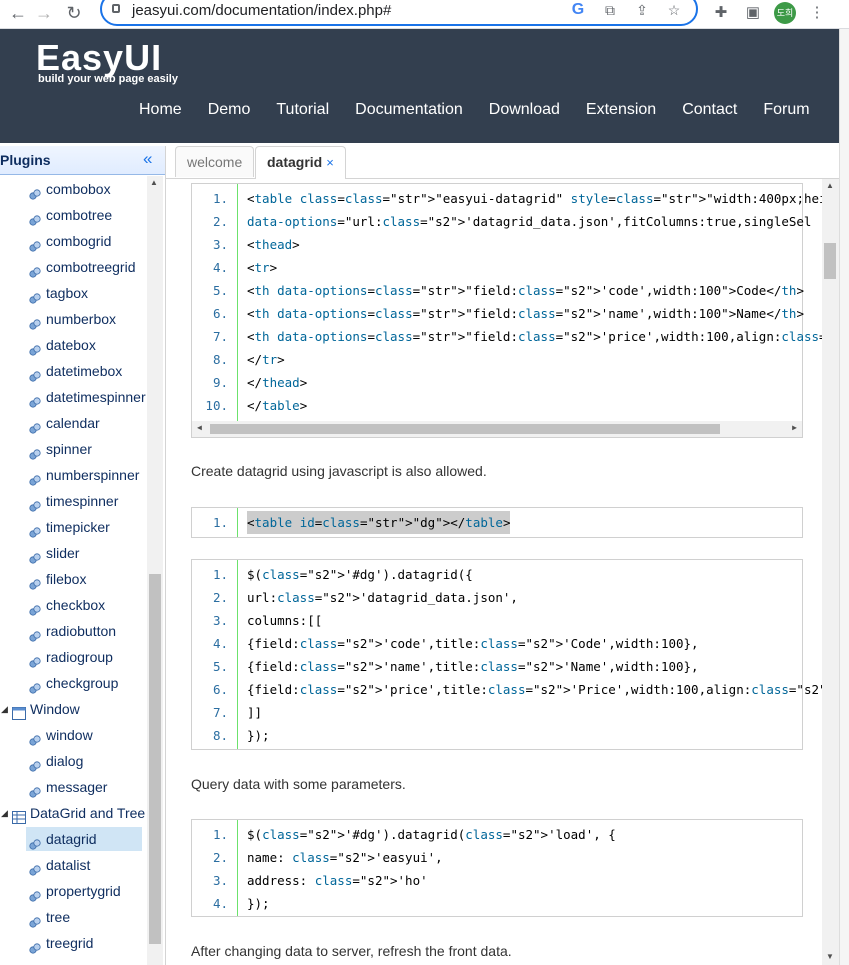 The image size is (849, 965). I want to click on profile-avatar: 도희, so click(785, 13).